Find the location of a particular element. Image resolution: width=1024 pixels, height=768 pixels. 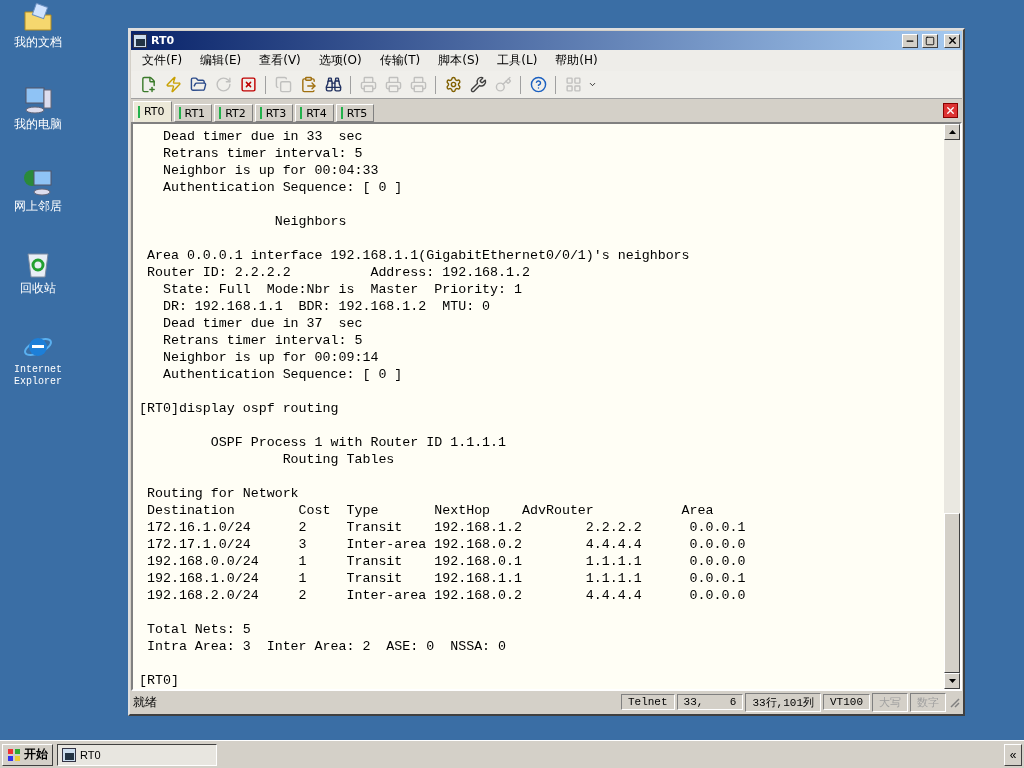

terminal-line: Total Nets: 5 is located at coordinates (198, 629).